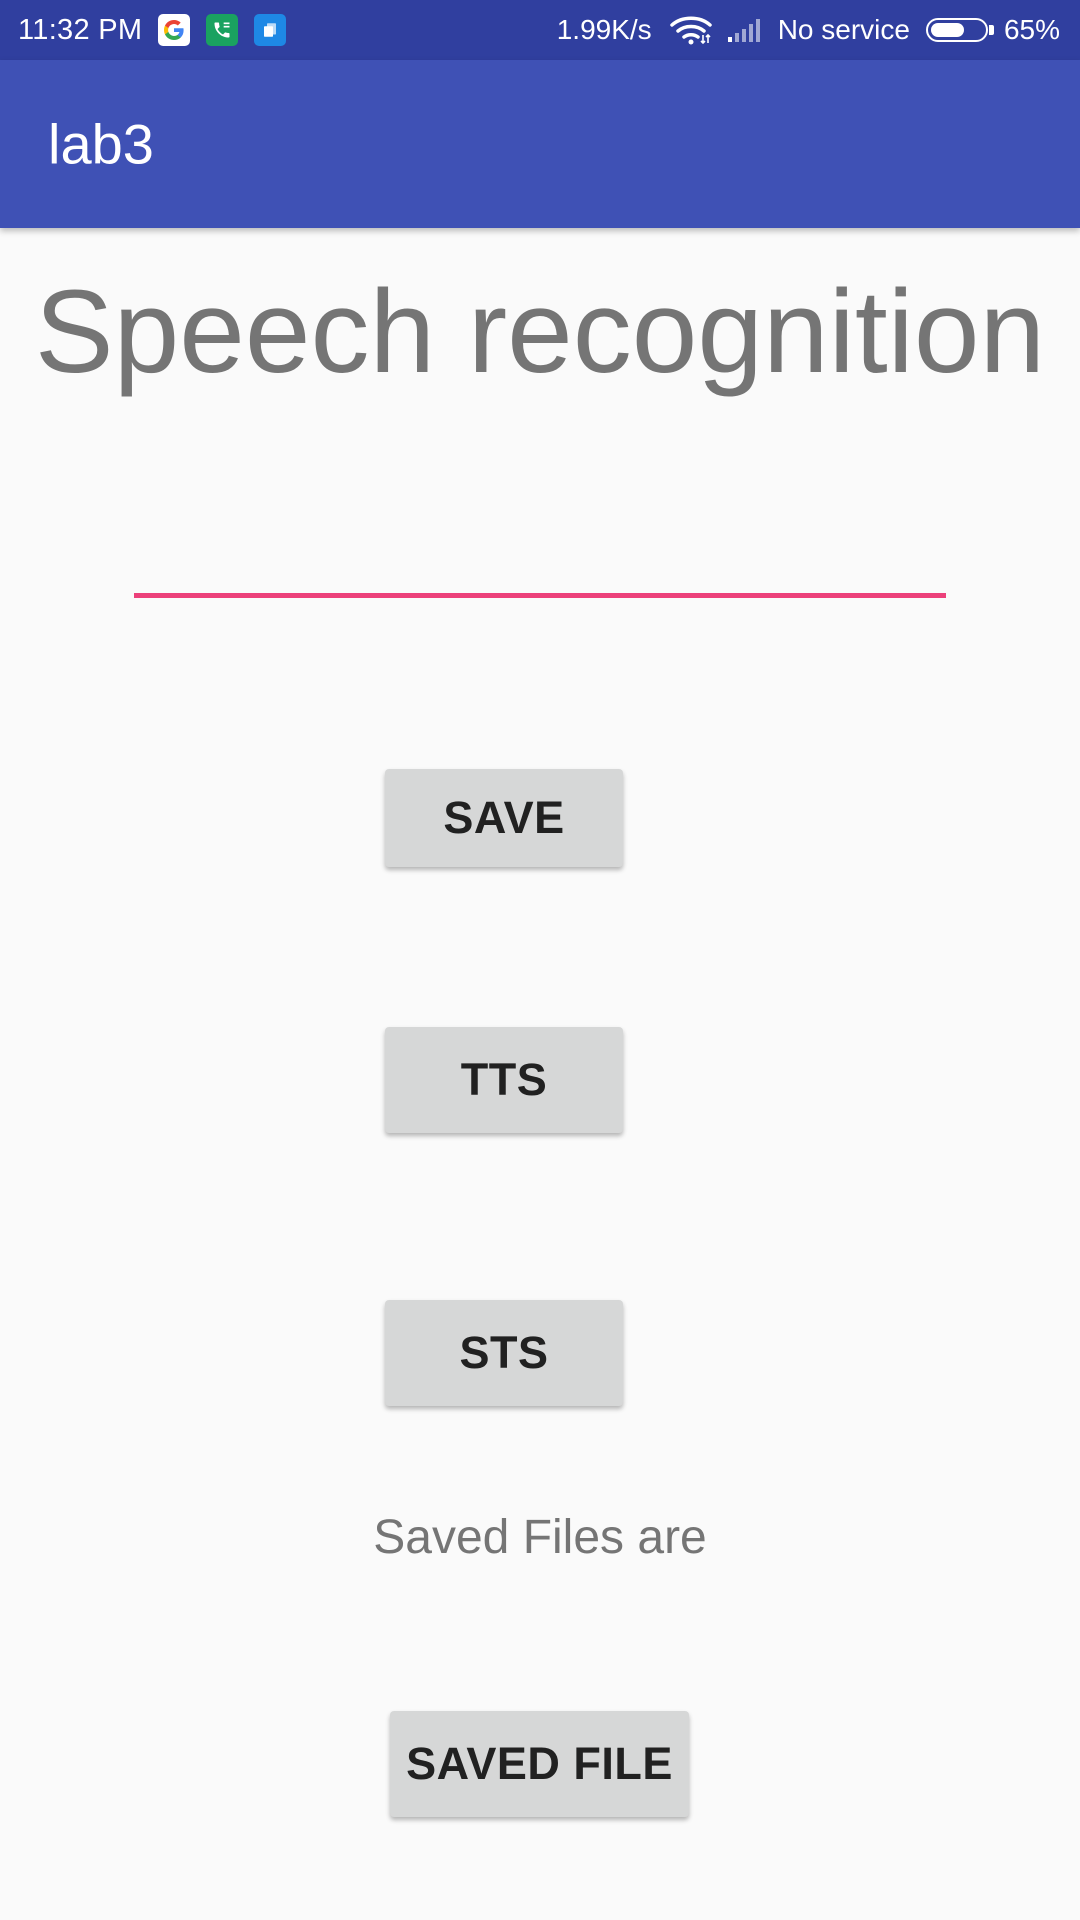 The image size is (1080, 1920). What do you see at coordinates (604, 29) in the screenshot?
I see `network-speed: 1.99K/s` at bounding box center [604, 29].